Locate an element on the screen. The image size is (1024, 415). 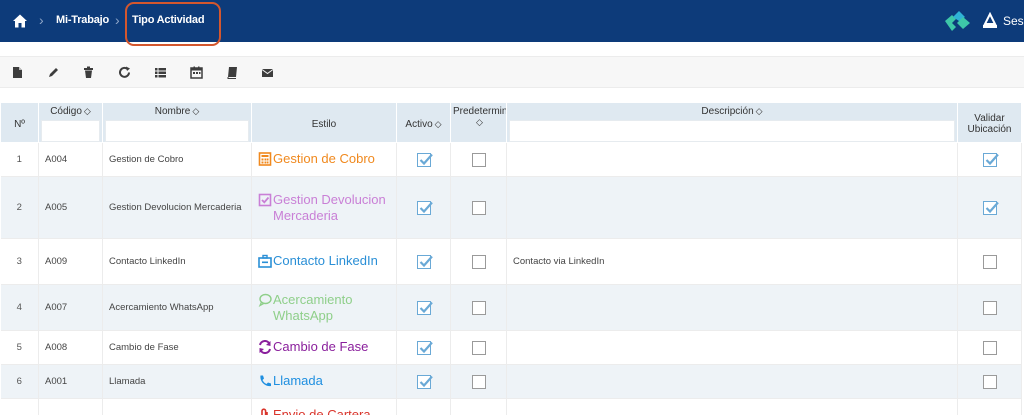
estilo-label: Envio de Cartera is located at coordinates (322, 410).